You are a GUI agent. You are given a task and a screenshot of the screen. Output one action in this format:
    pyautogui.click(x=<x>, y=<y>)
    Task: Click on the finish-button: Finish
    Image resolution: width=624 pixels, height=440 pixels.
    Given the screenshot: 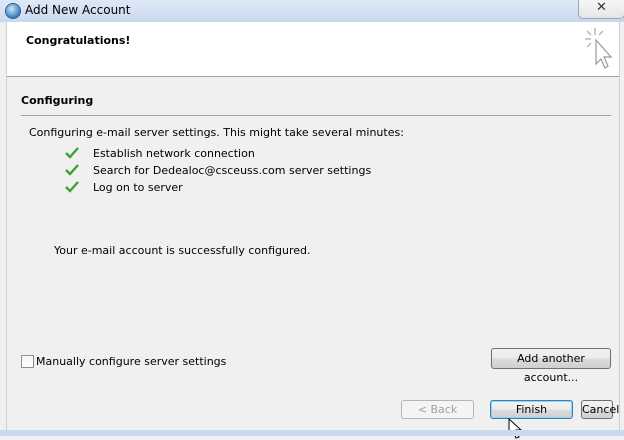 What is the action you would take?
    pyautogui.click(x=531, y=409)
    